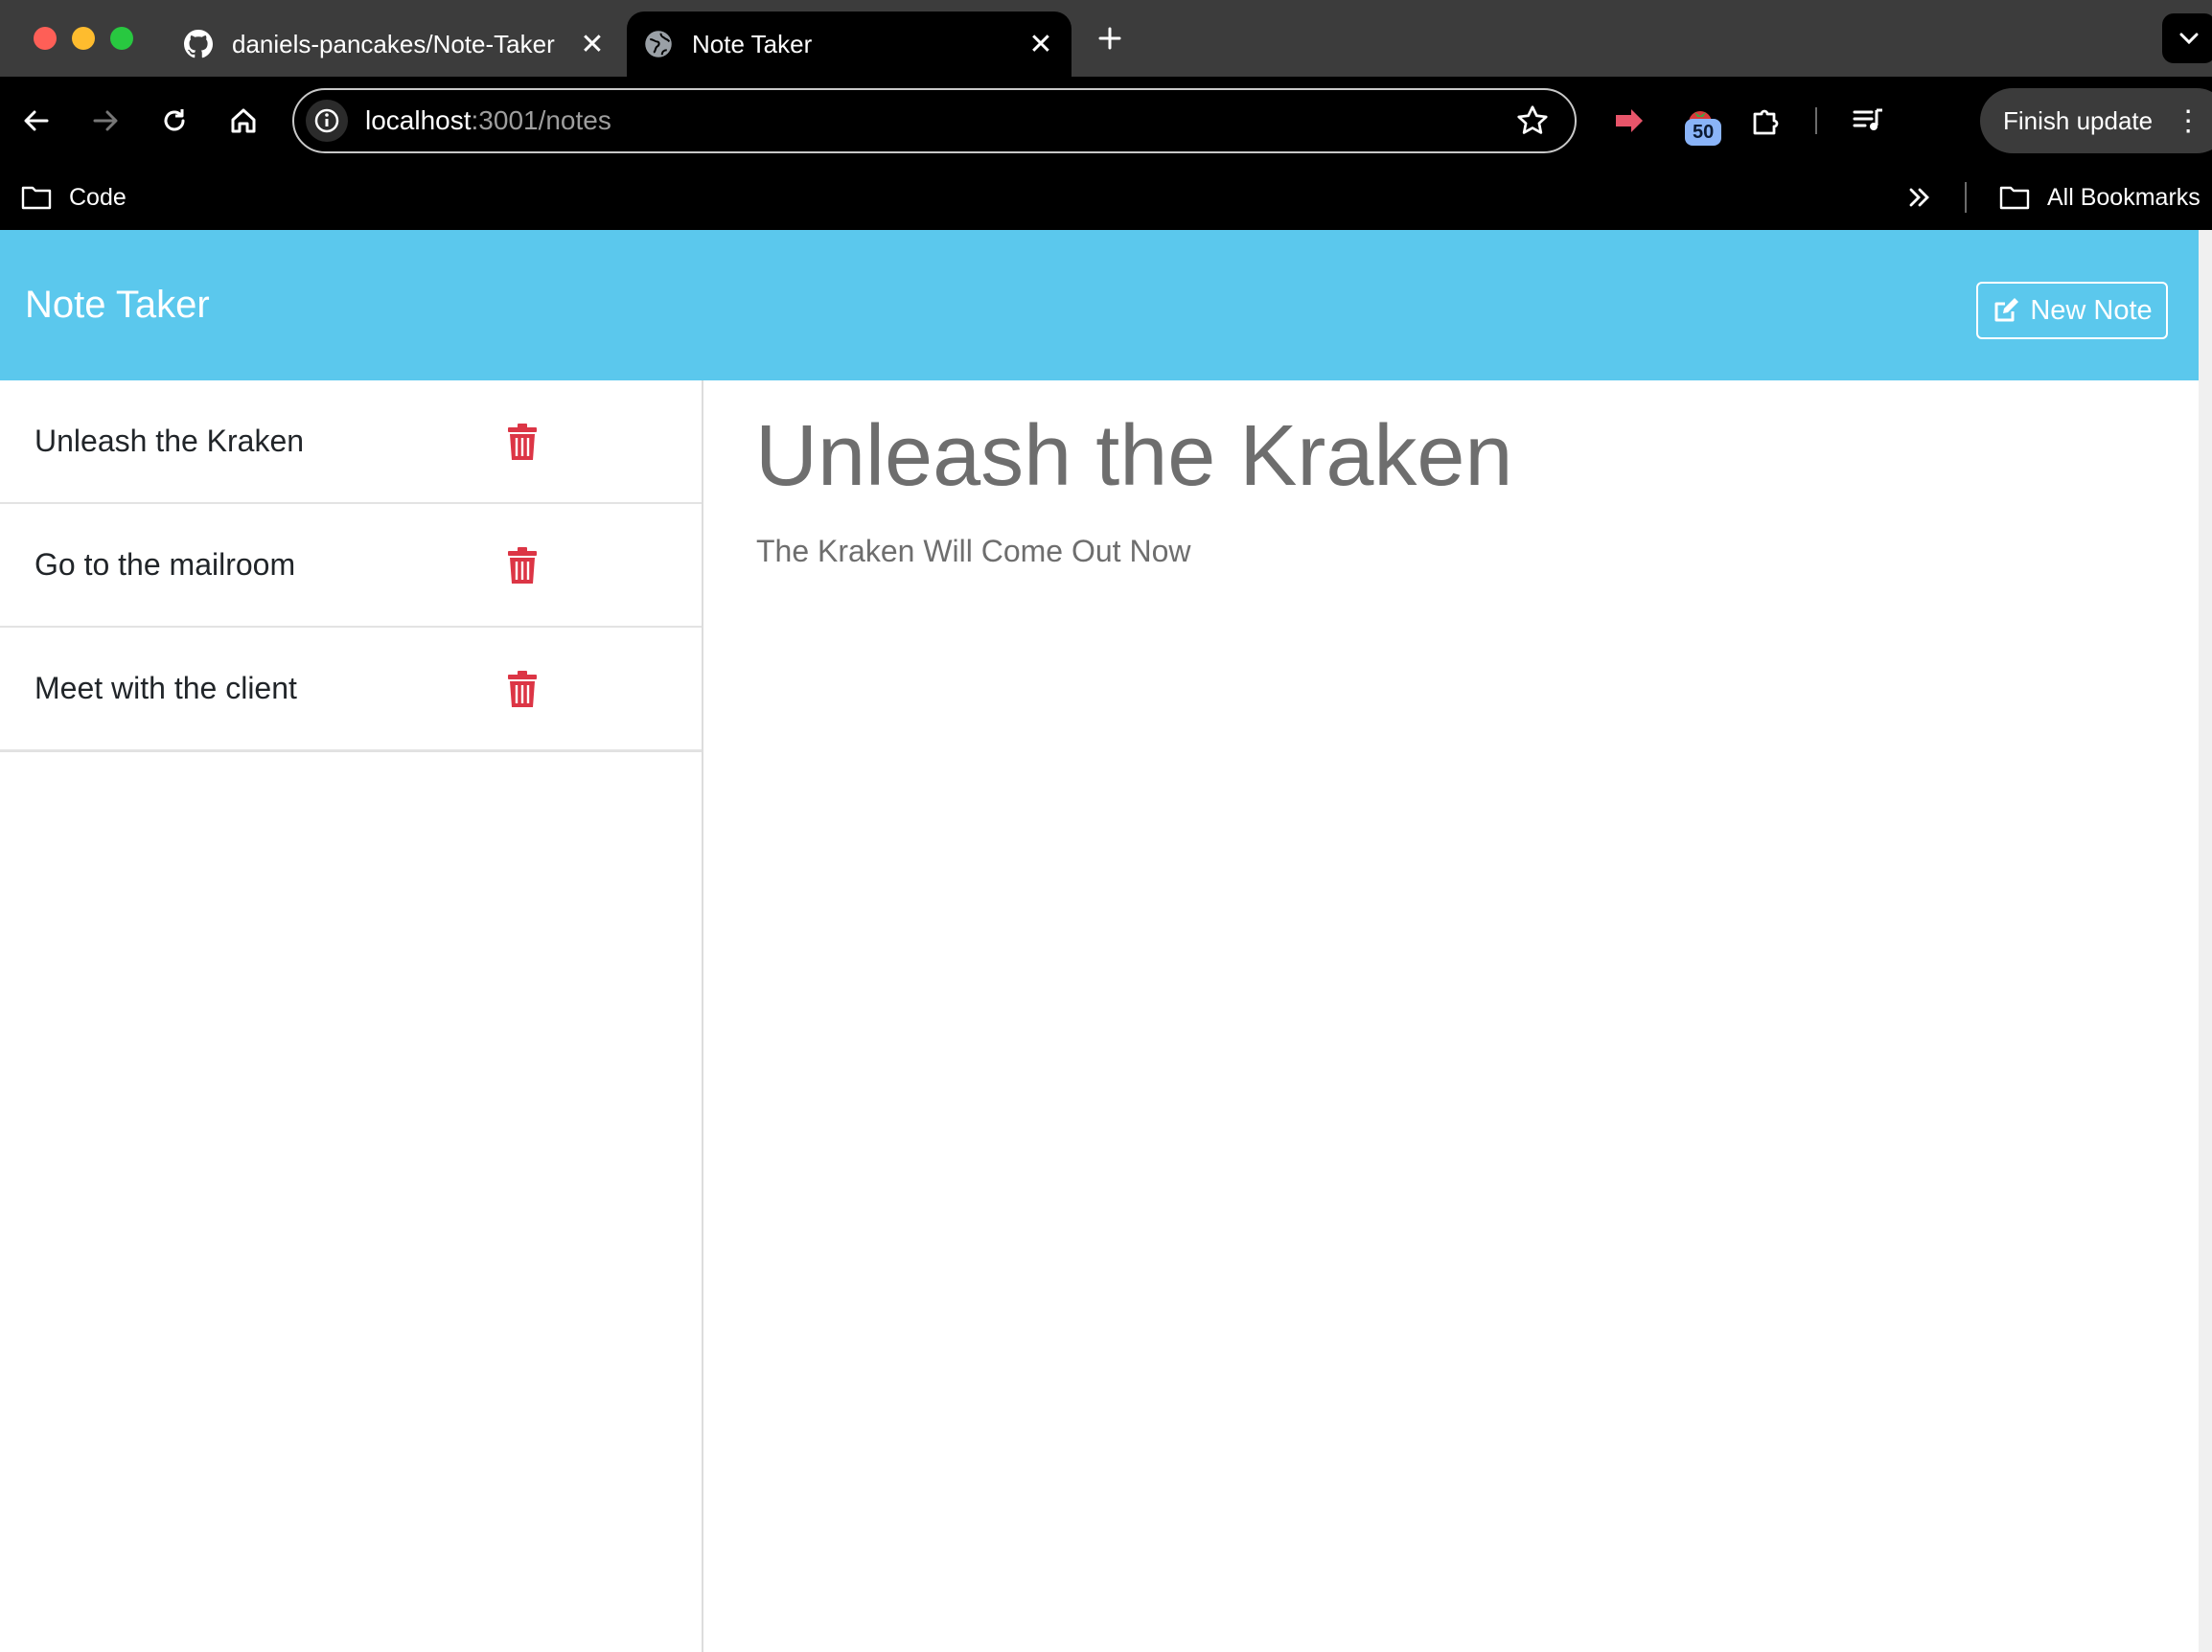 The image size is (2212, 1652). I want to click on bookmarks-overflow-chevron-icon, so click(1920, 197).